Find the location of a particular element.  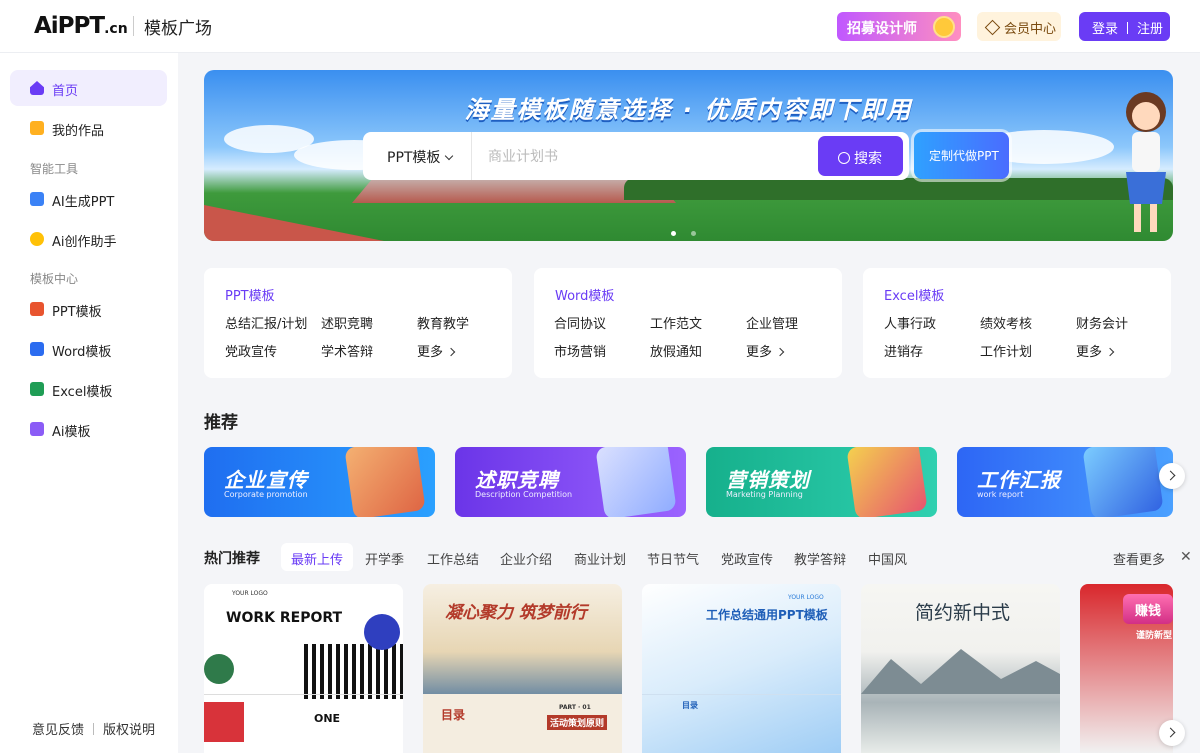

category-link: 教育教学 is located at coordinates (443, 322).